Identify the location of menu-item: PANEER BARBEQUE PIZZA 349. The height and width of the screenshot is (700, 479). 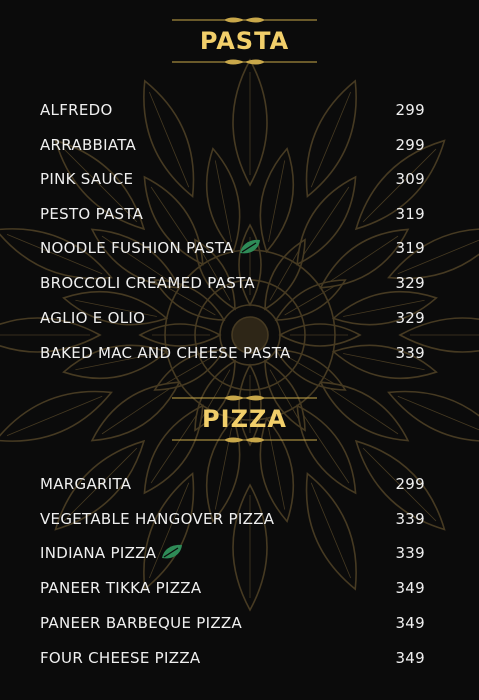
(232, 623).